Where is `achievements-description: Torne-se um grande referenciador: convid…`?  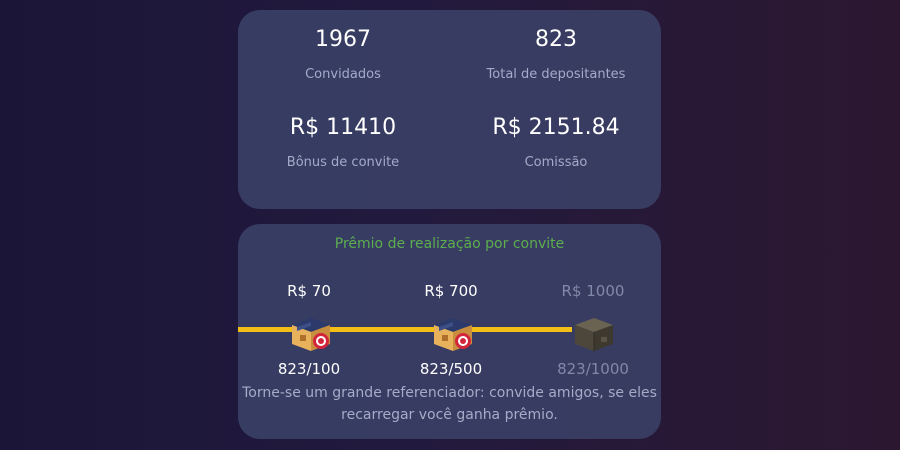 achievements-description: Torne-se um grande referenciador: convid… is located at coordinates (449, 404).